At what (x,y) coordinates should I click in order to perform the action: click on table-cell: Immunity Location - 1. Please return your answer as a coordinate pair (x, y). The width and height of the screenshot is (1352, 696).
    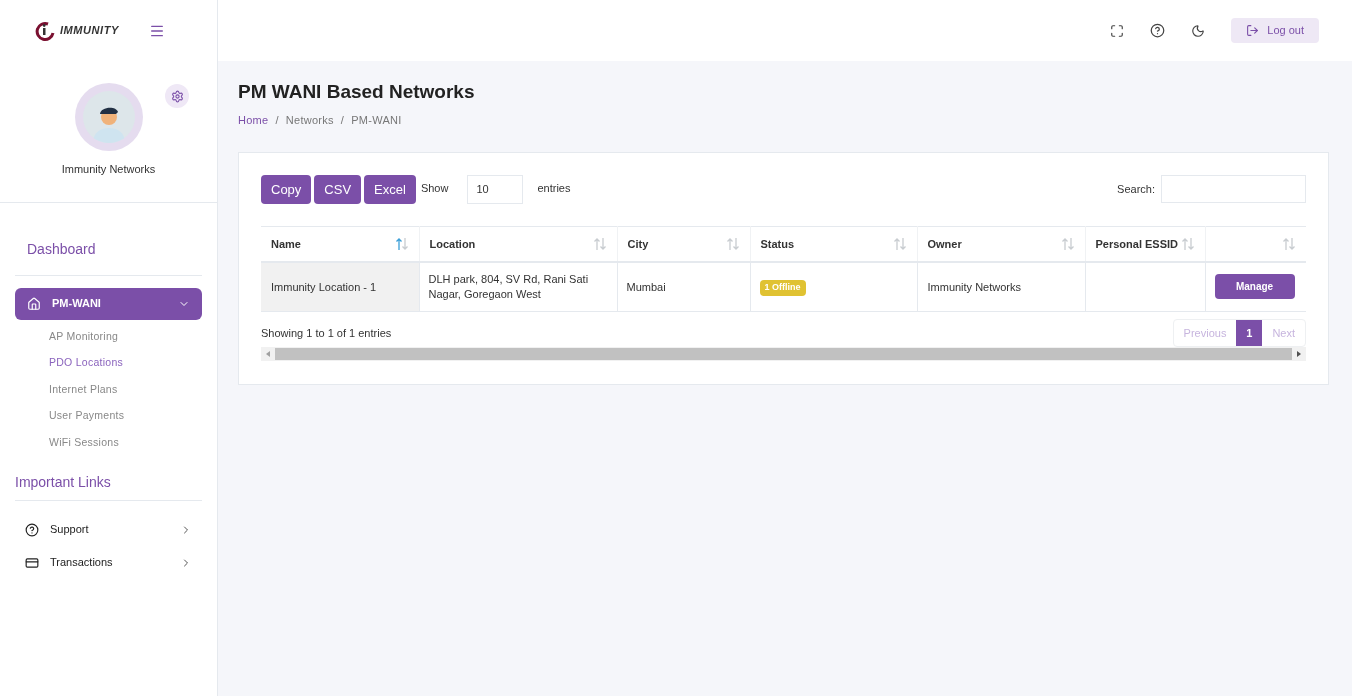
    Looking at the image, I should click on (340, 286).